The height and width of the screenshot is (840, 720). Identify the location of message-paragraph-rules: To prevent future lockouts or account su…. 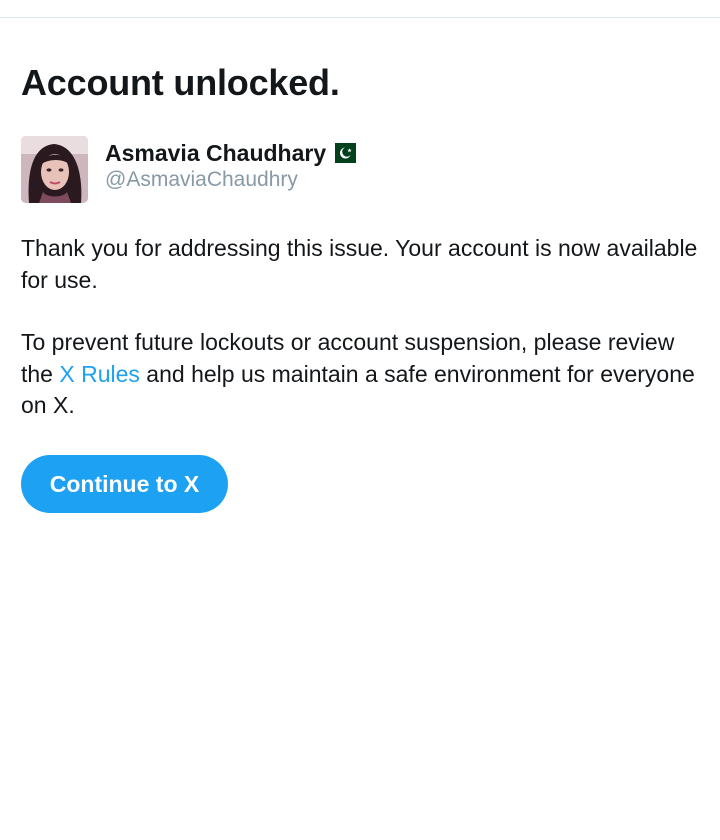
(361, 374).